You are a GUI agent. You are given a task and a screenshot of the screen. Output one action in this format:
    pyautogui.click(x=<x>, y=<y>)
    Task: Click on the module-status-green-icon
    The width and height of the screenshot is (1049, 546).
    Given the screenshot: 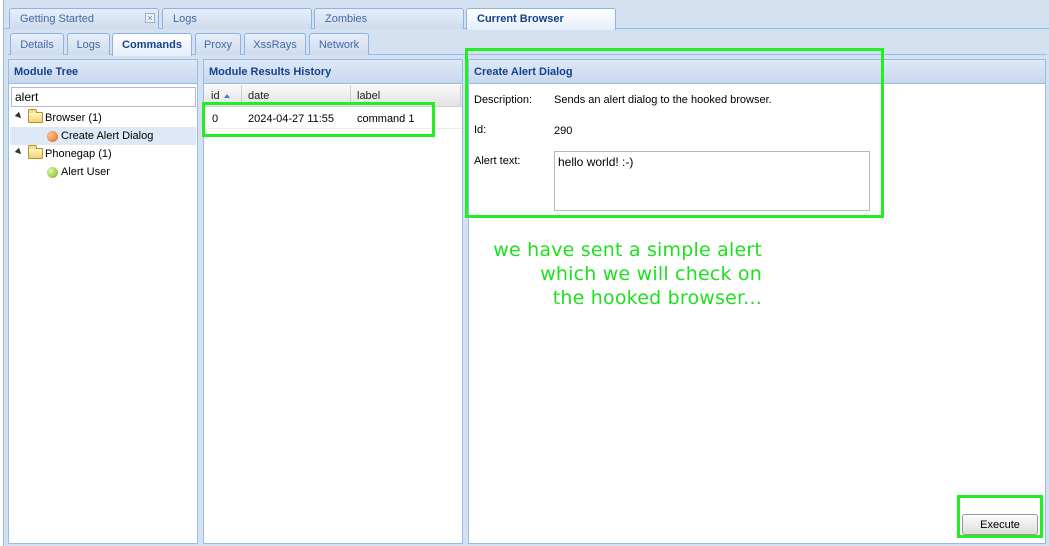 What is the action you would take?
    pyautogui.click(x=52, y=172)
    